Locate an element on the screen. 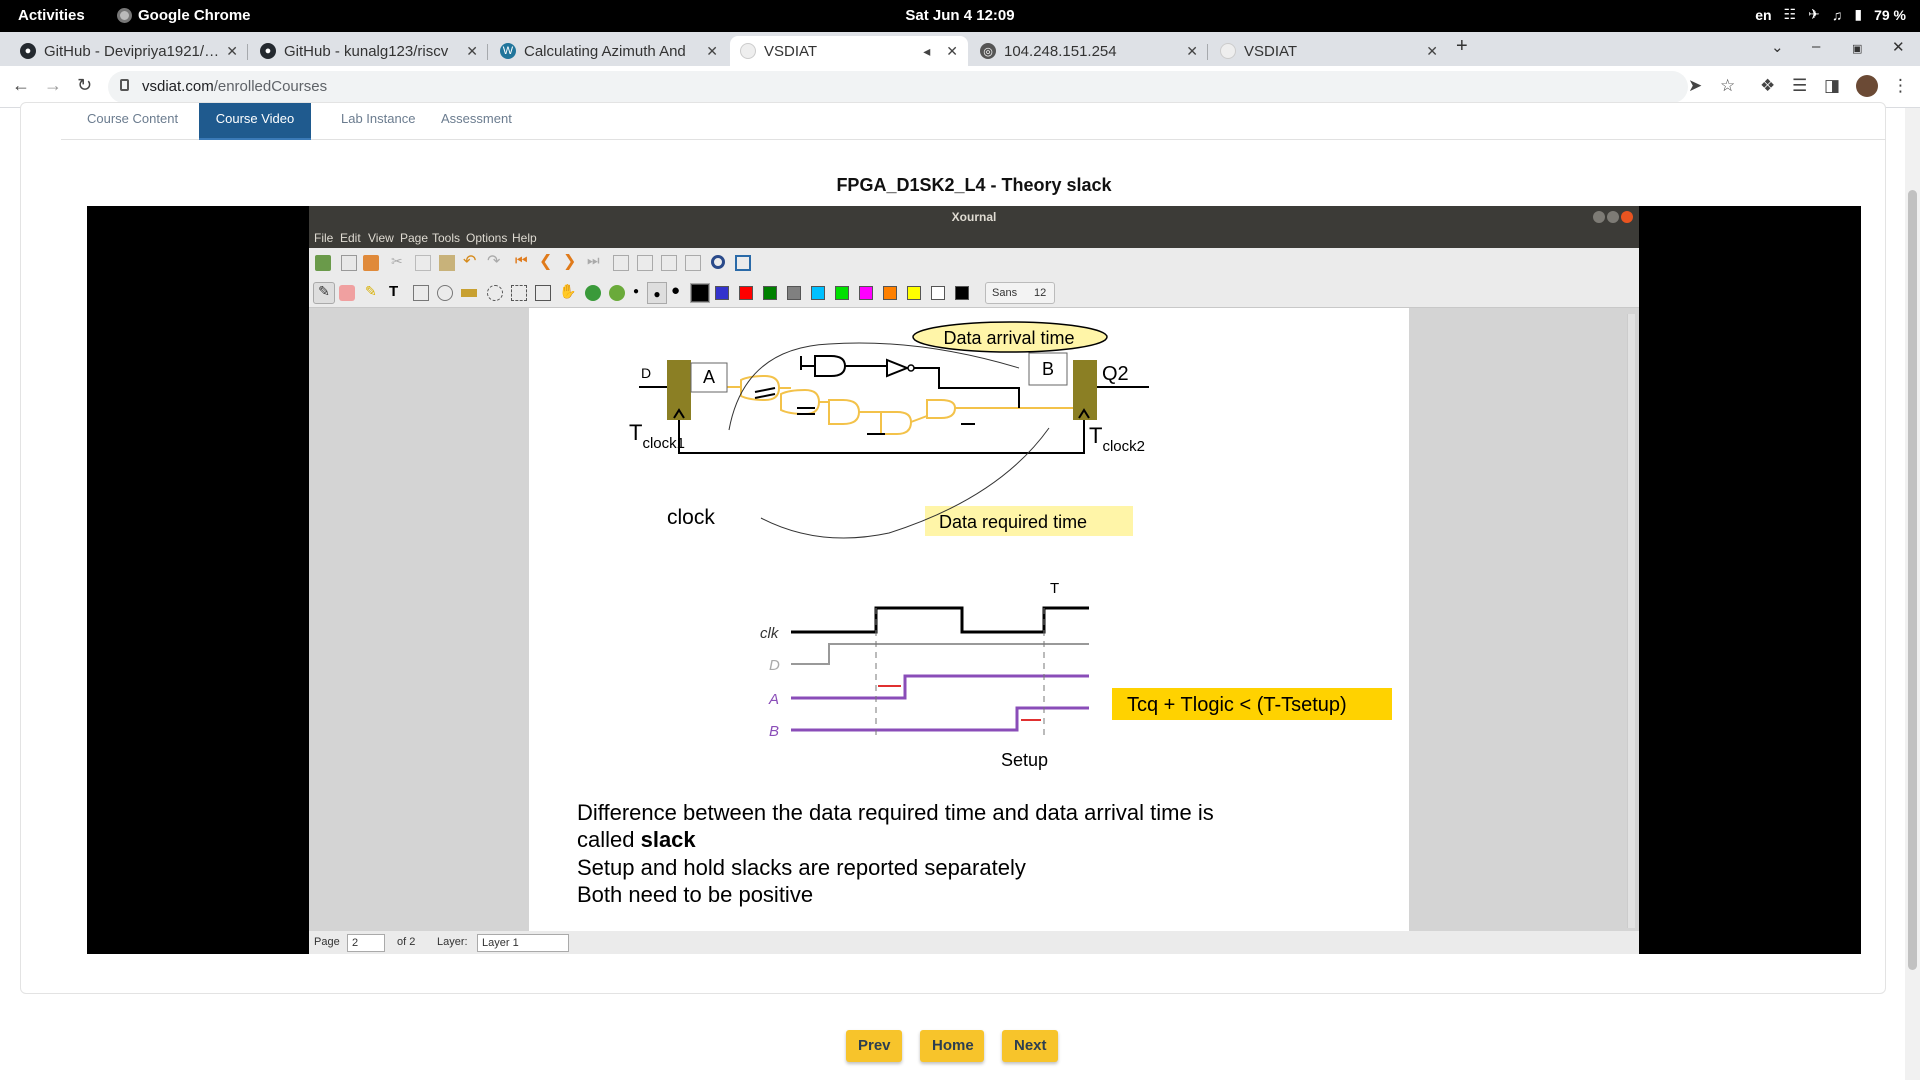 The image size is (1920, 1080). kebab-menu-icon: ⋮ is located at coordinates (1900, 86).